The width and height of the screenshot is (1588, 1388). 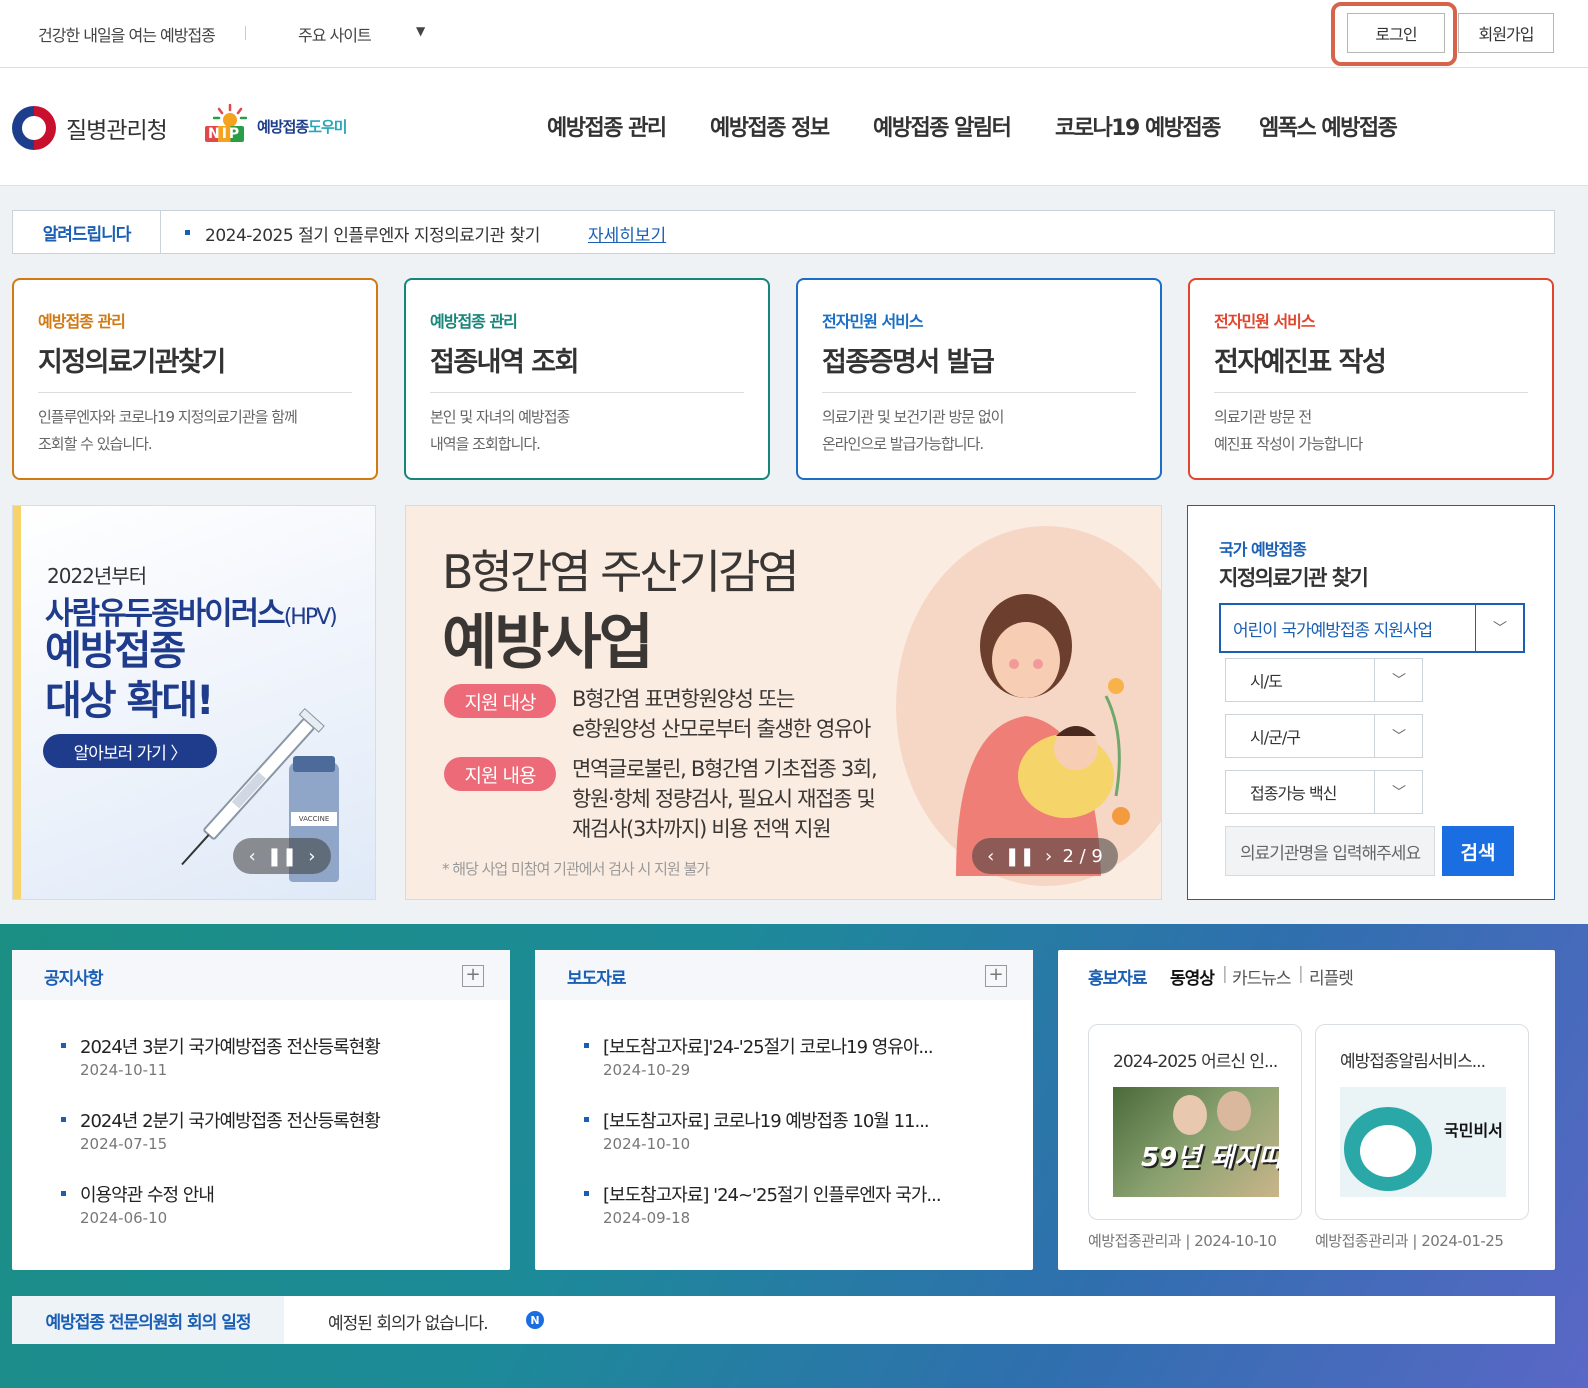 I want to click on sigungu-select-value: 시/군/구, so click(x=1275, y=737).